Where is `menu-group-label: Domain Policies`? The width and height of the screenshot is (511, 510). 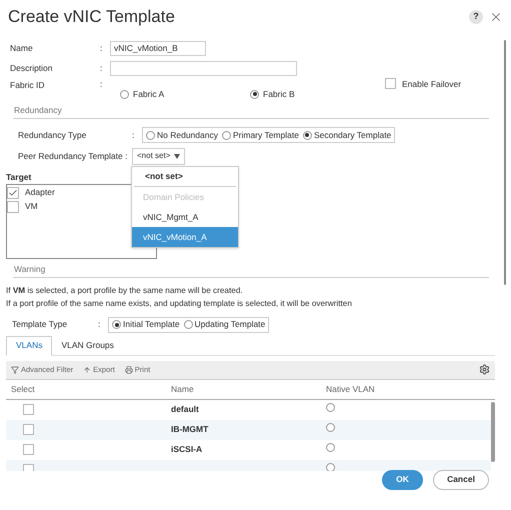
menu-group-label: Domain Policies is located at coordinates (173, 197).